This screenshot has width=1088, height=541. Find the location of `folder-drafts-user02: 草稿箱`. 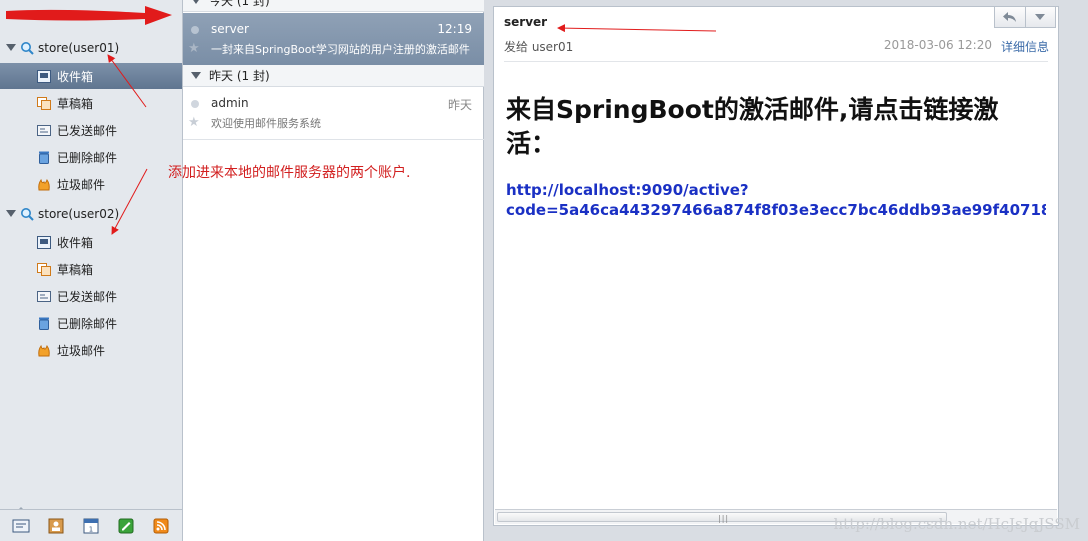

folder-drafts-user02: 草稿箱 is located at coordinates (91, 269).